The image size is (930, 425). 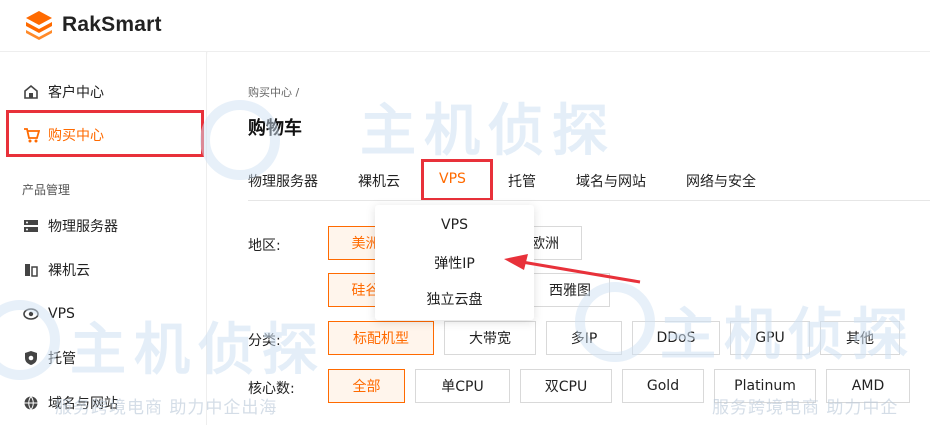 I want to click on sidebar-item-label: 购买中心, so click(x=76, y=136).